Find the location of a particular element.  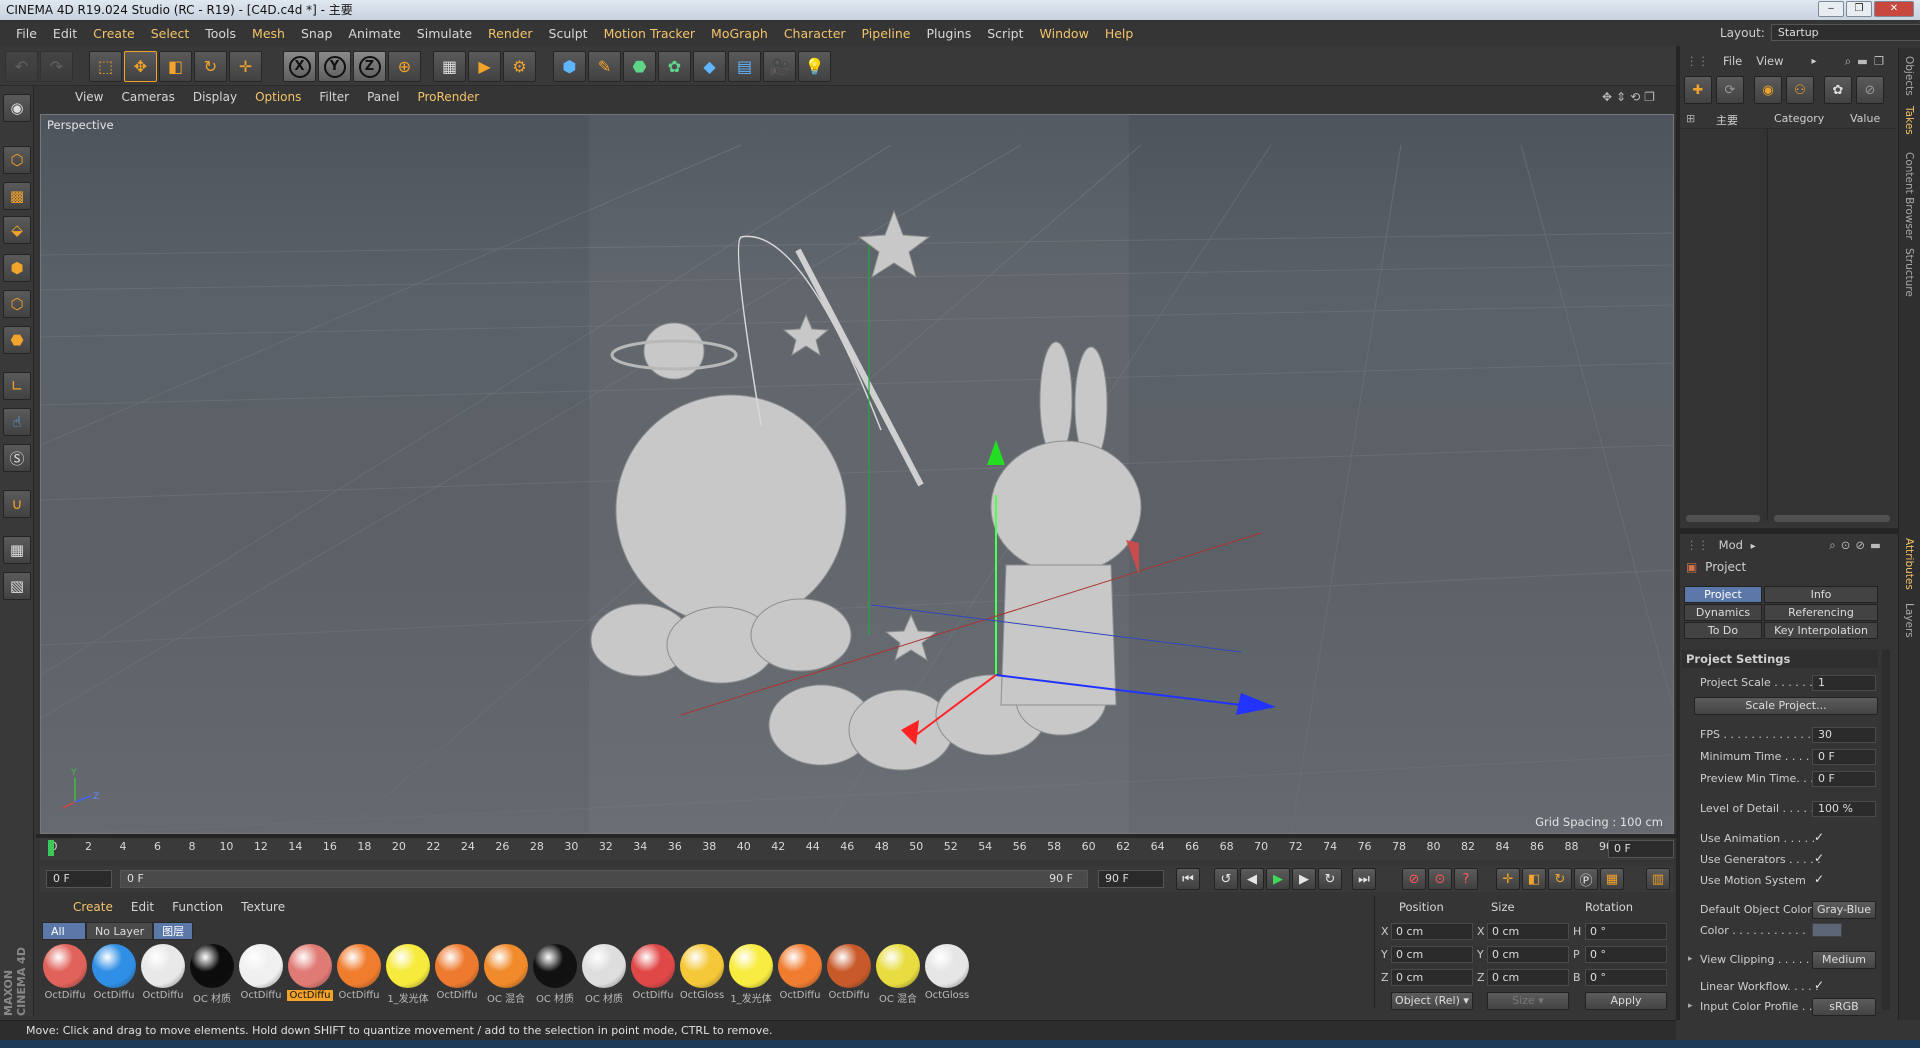

menu-create: Create is located at coordinates (114, 33).